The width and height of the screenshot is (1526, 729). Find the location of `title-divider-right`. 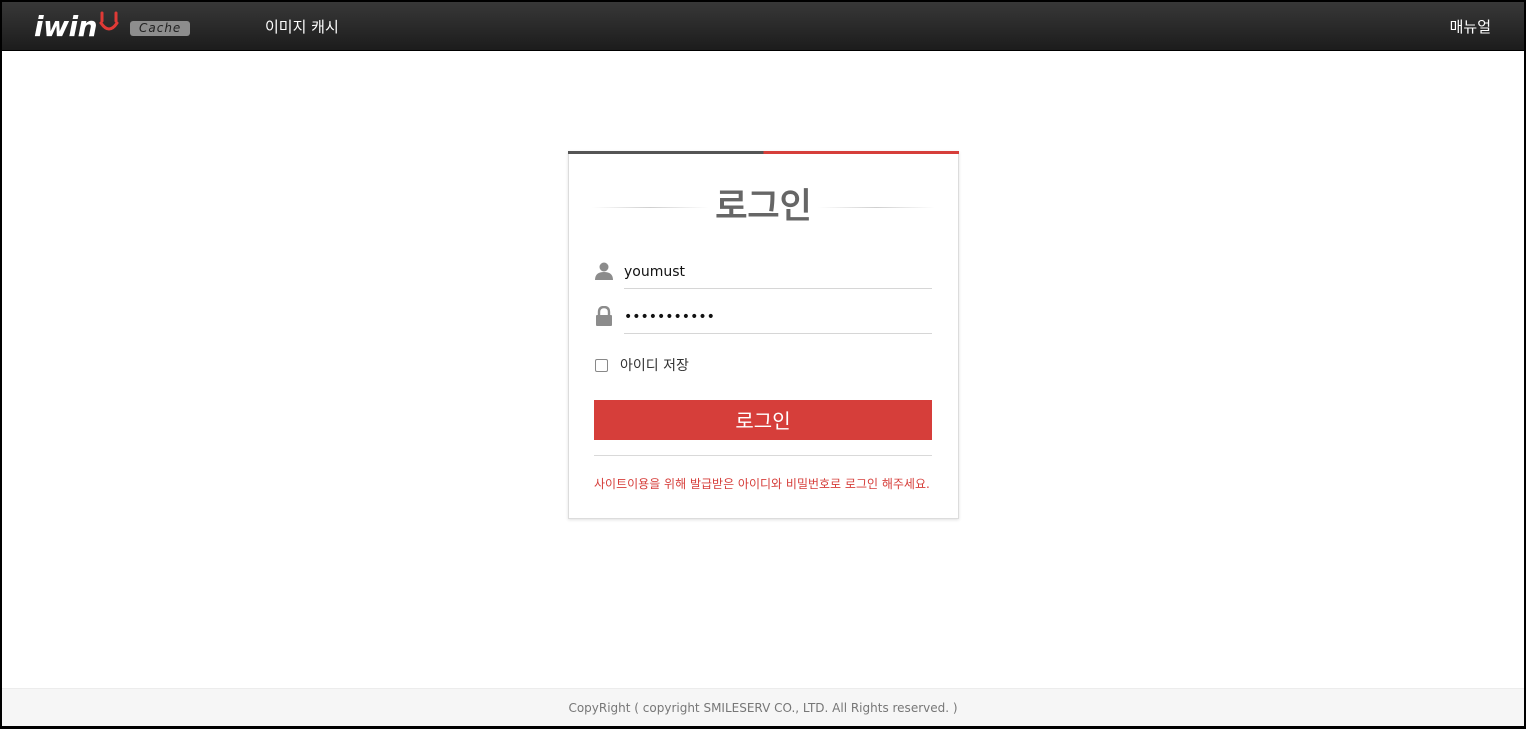

title-divider-right is located at coordinates (876, 207).